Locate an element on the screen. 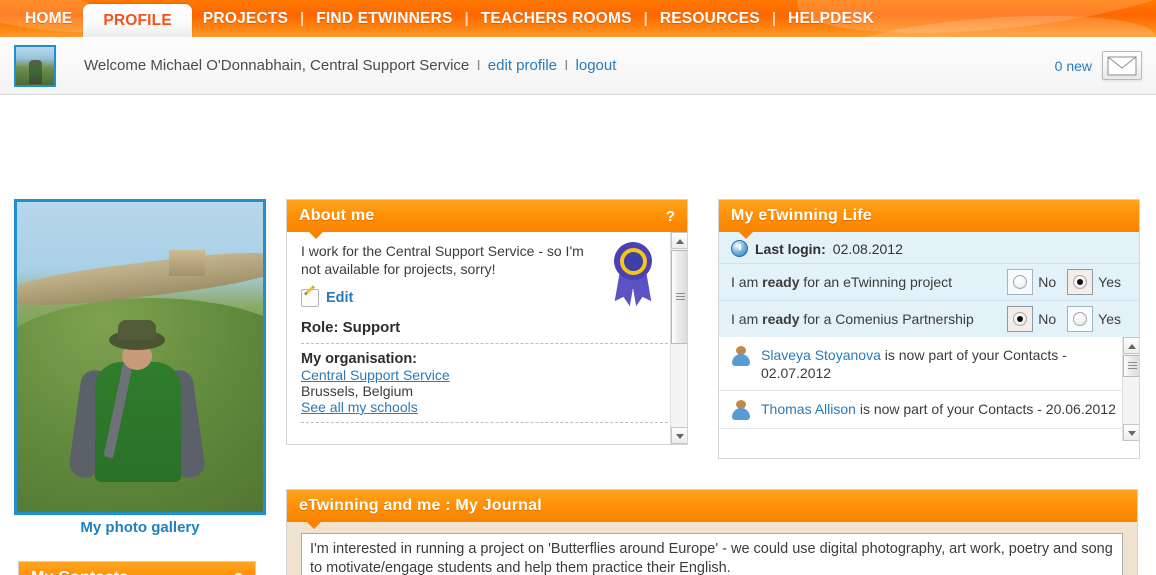  envelope-glyph is located at coordinates (1122, 66).